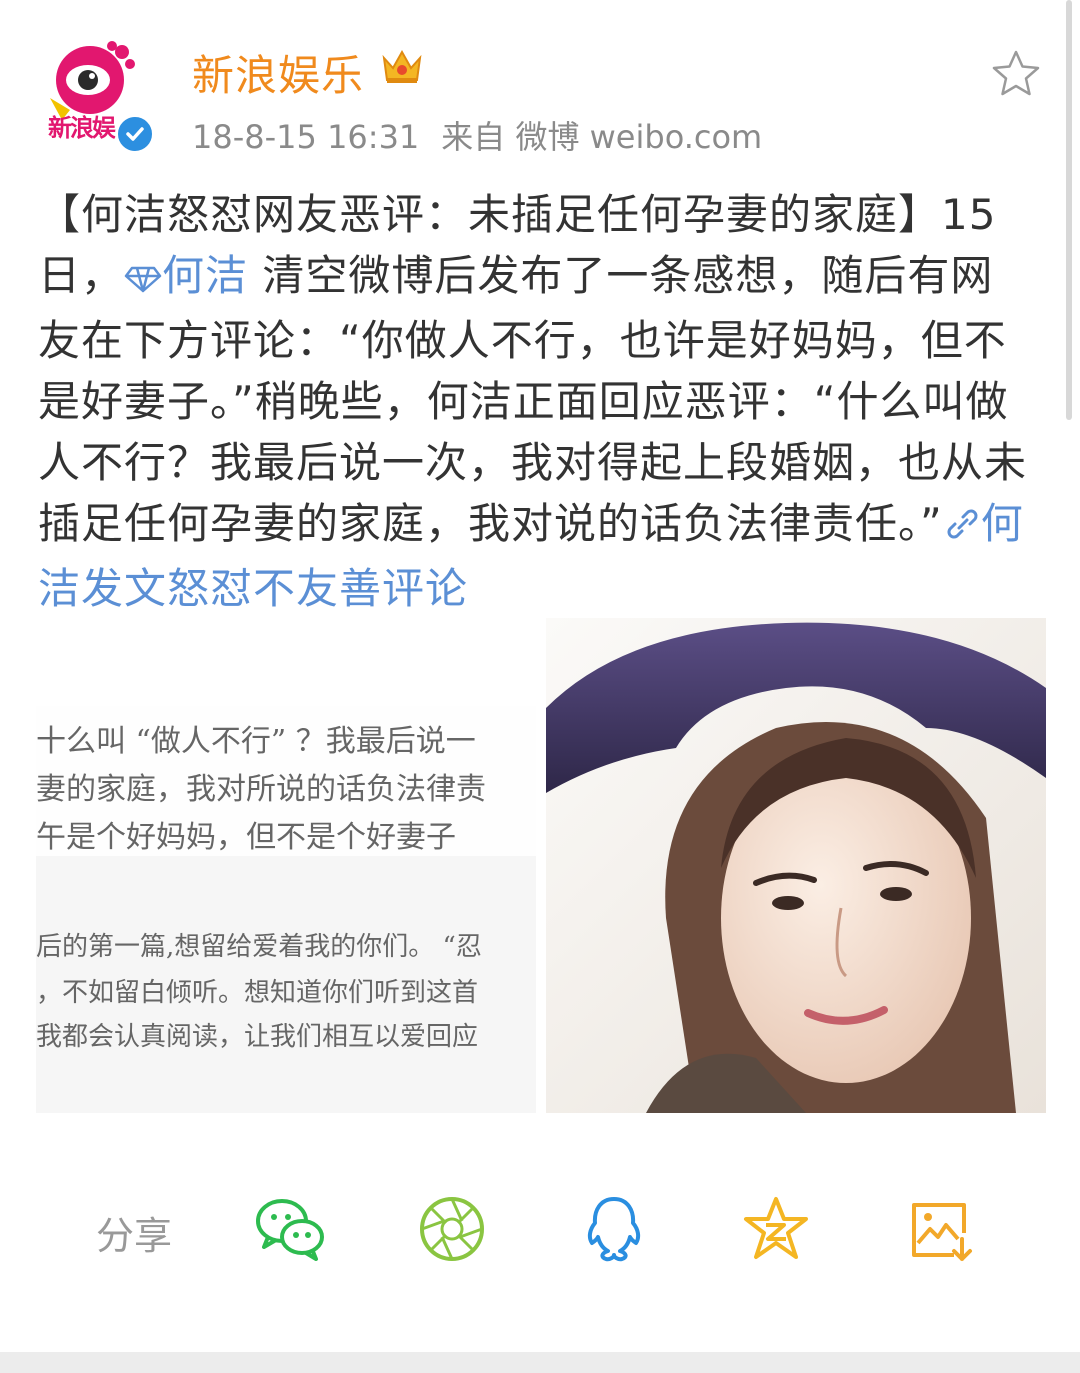  Describe the element at coordinates (540, 1362) in the screenshot. I see `bottom-divider` at that location.